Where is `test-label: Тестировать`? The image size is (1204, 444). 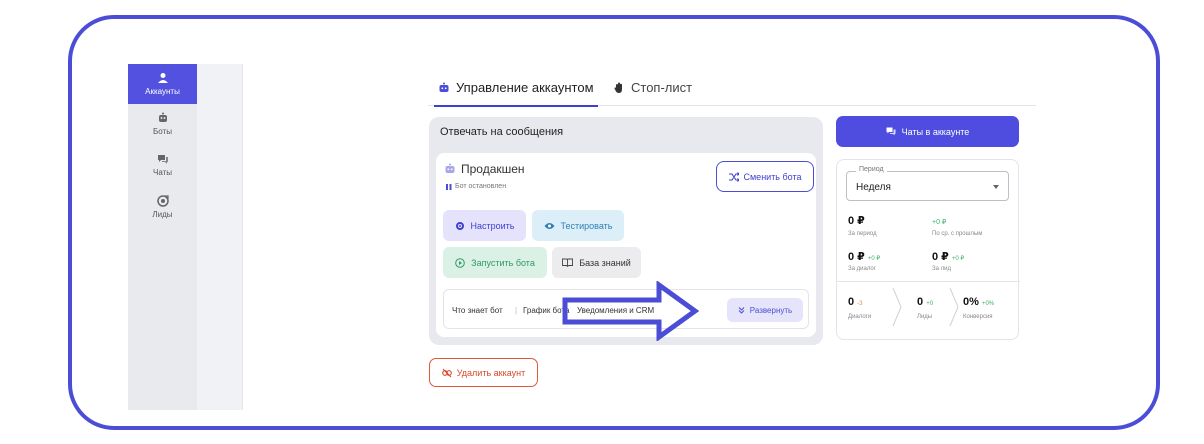
test-label: Тестировать is located at coordinates (586, 225).